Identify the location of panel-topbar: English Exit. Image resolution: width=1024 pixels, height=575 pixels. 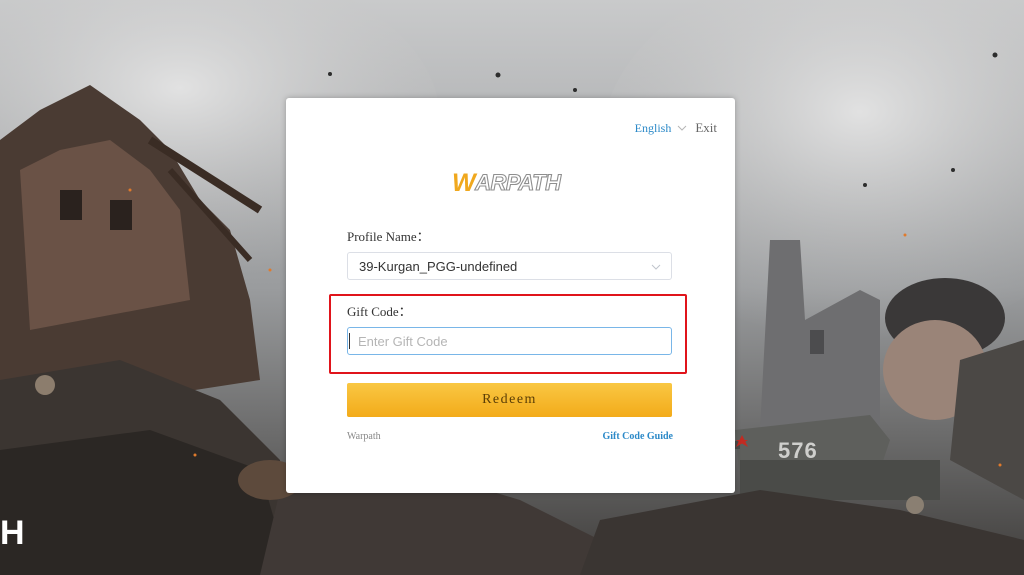
(676, 128).